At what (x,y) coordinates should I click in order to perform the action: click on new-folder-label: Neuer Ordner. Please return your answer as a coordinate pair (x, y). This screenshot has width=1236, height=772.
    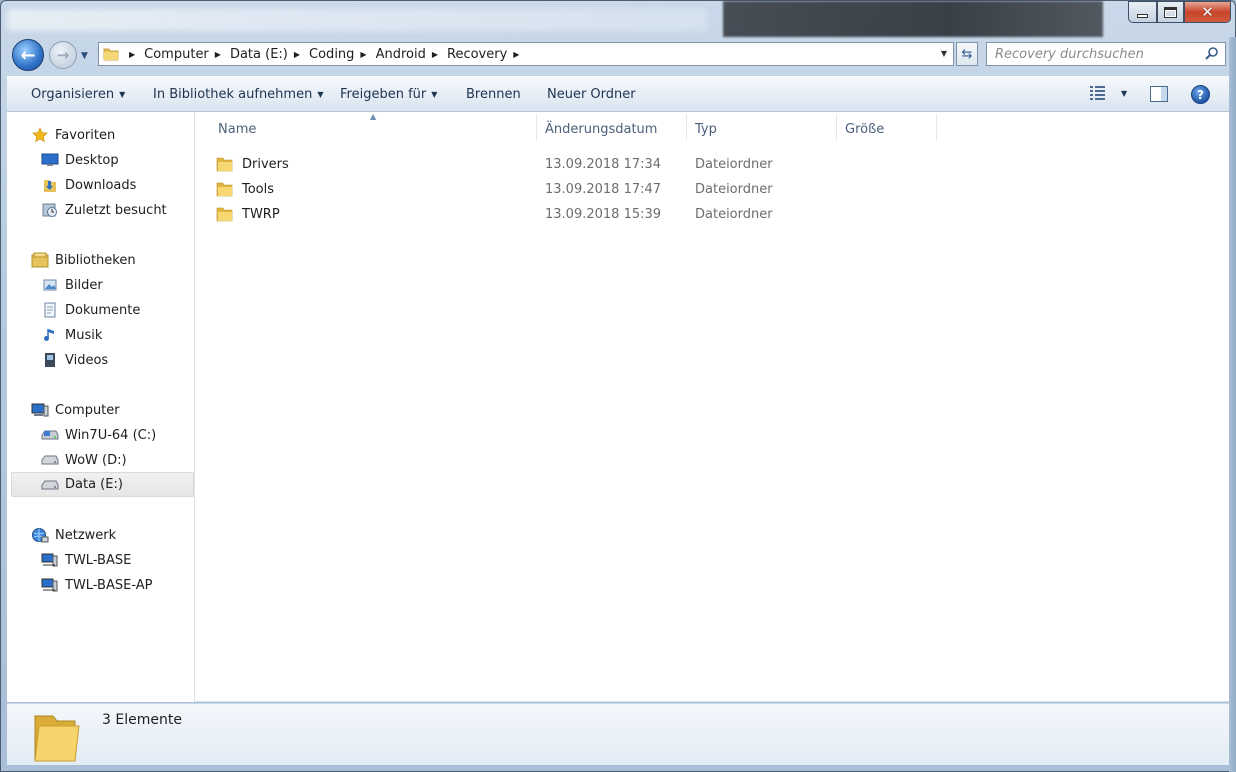
    Looking at the image, I should click on (591, 94).